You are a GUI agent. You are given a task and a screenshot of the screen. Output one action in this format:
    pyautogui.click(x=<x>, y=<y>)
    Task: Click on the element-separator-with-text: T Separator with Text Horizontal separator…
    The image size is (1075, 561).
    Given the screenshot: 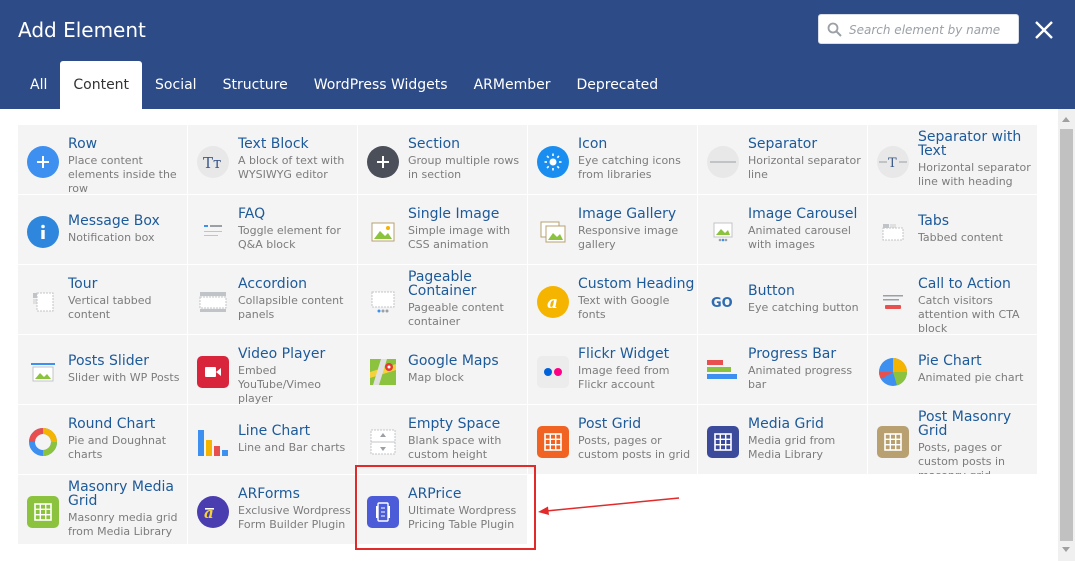 What is the action you would take?
    pyautogui.click(x=952, y=159)
    